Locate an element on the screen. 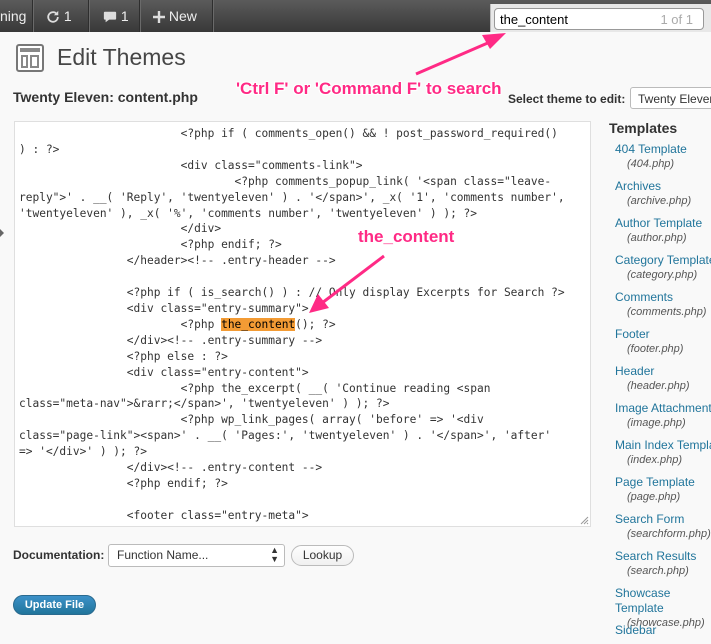 This screenshot has height=644, width=711. content-annotation: the_content is located at coordinates (406, 236).